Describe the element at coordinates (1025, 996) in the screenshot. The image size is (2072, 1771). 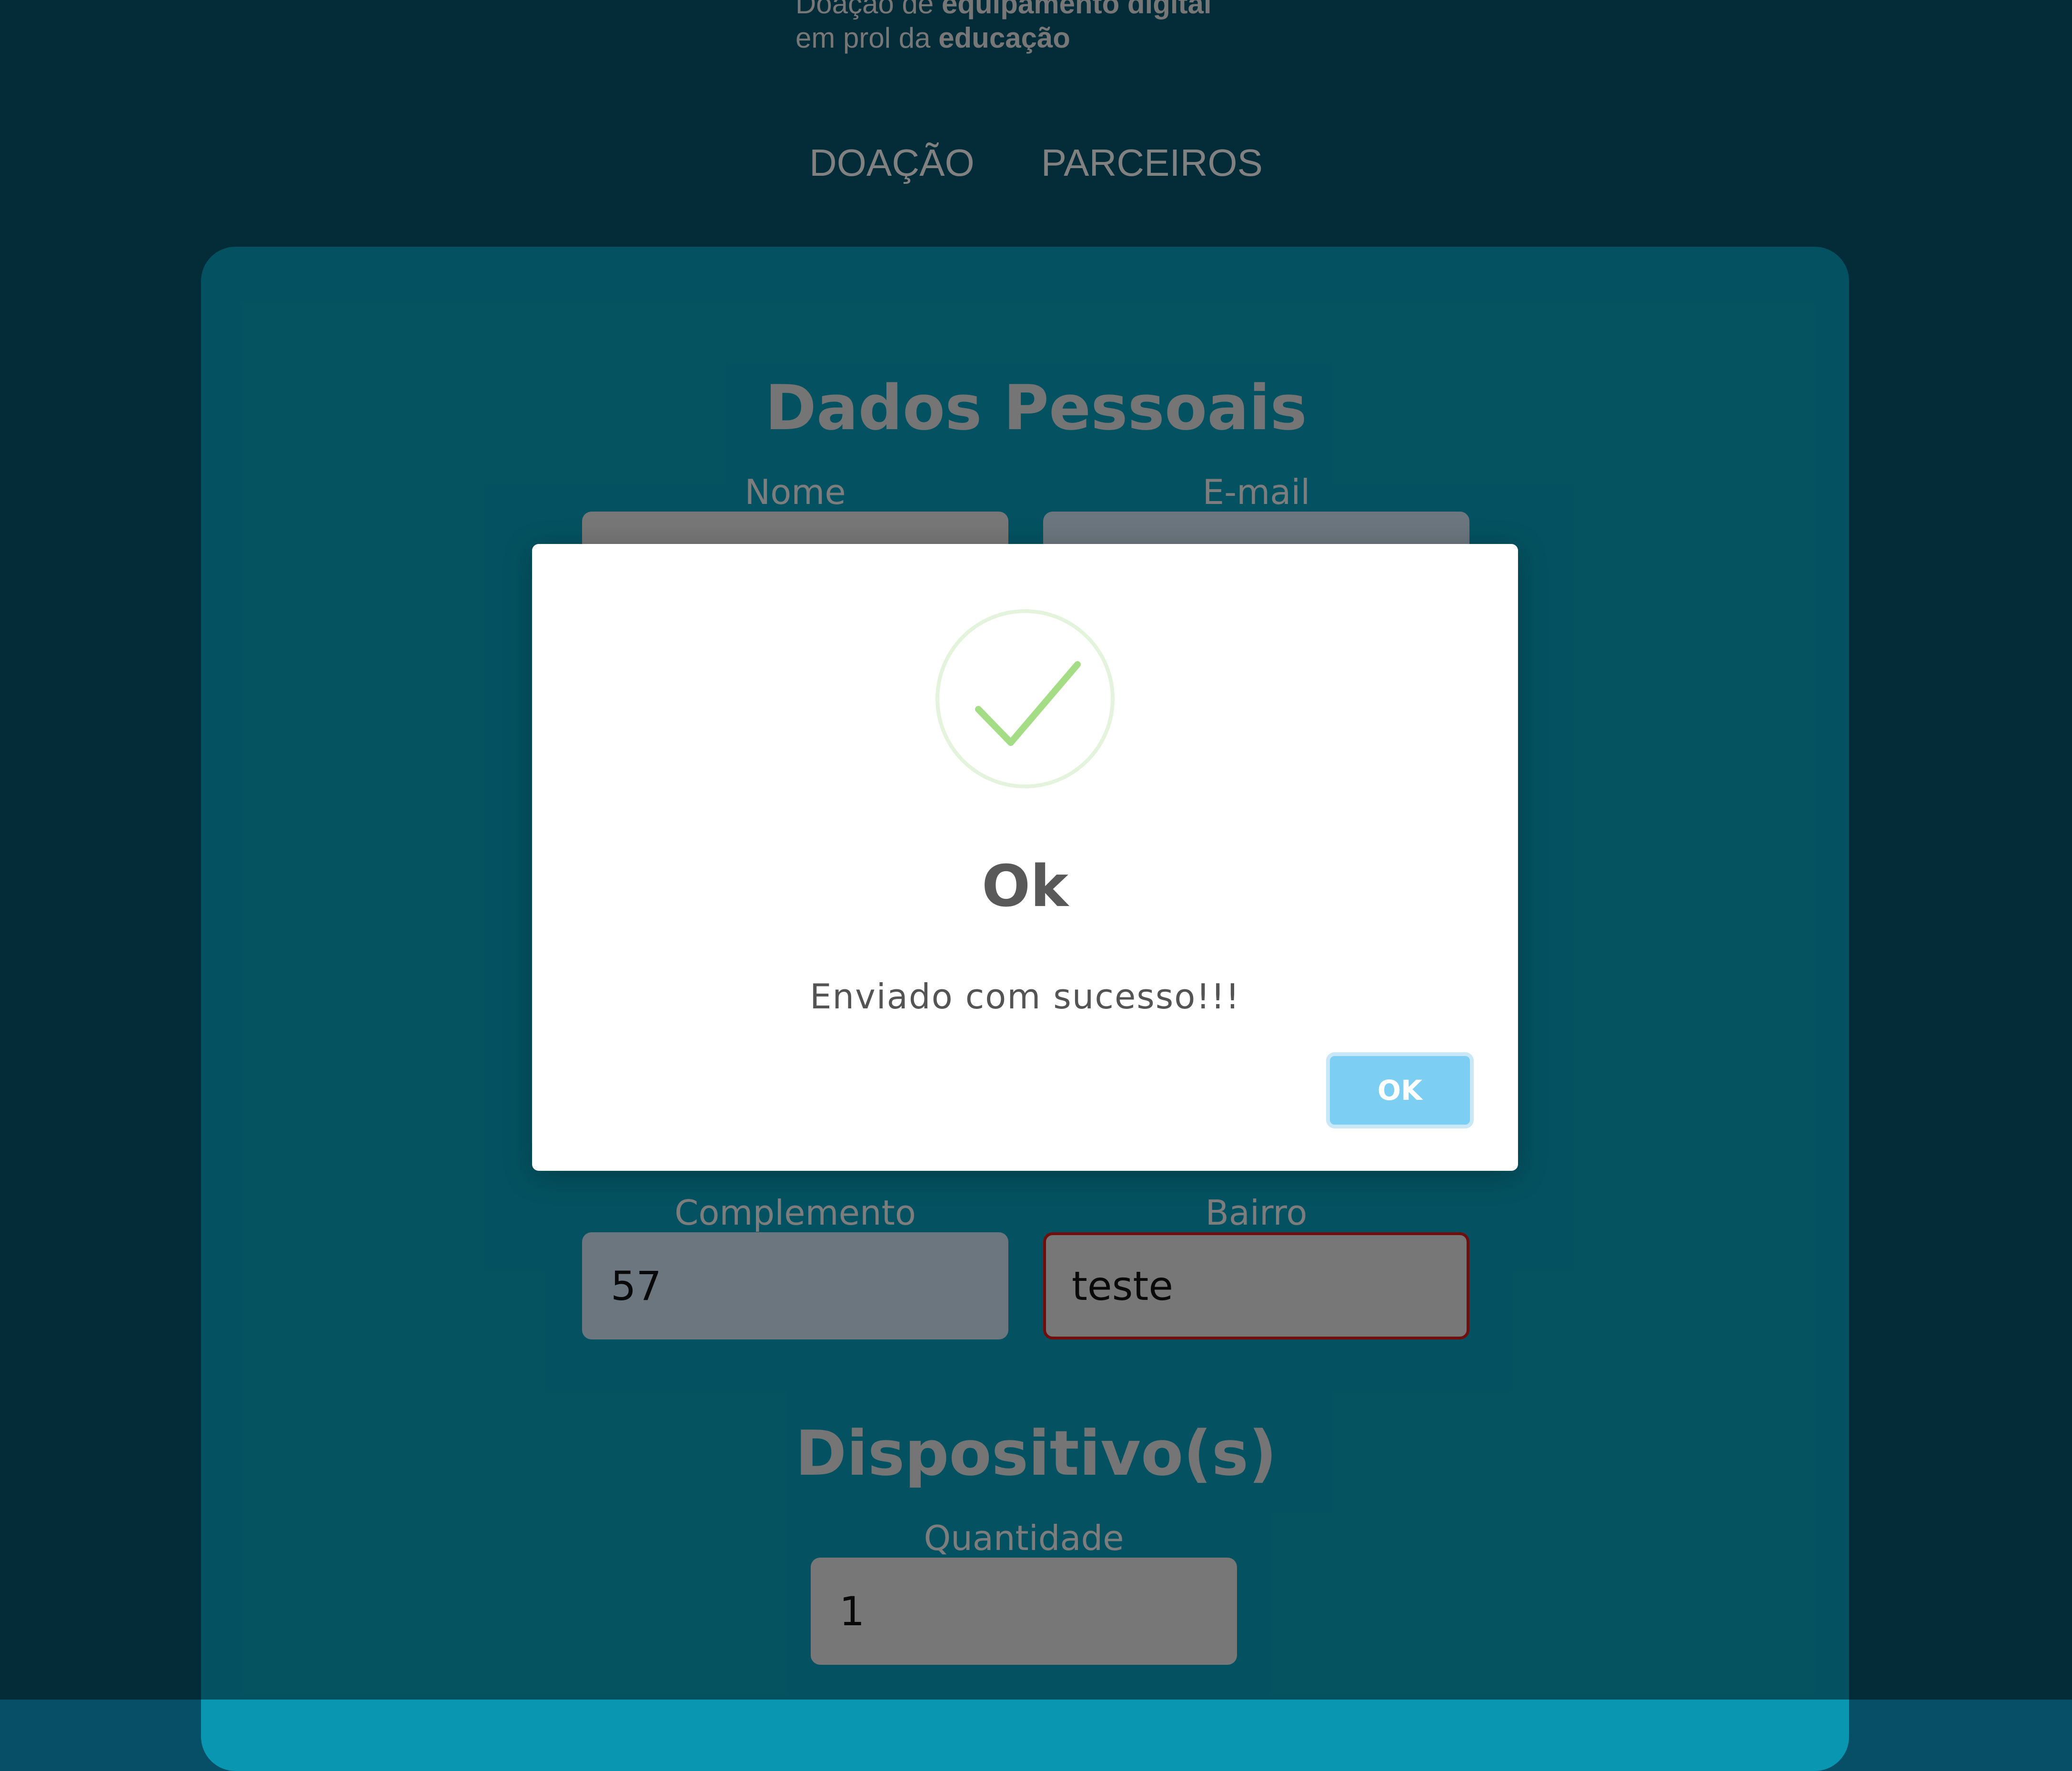
I see `dialog-message: Enviado com sucesso!!!` at that location.